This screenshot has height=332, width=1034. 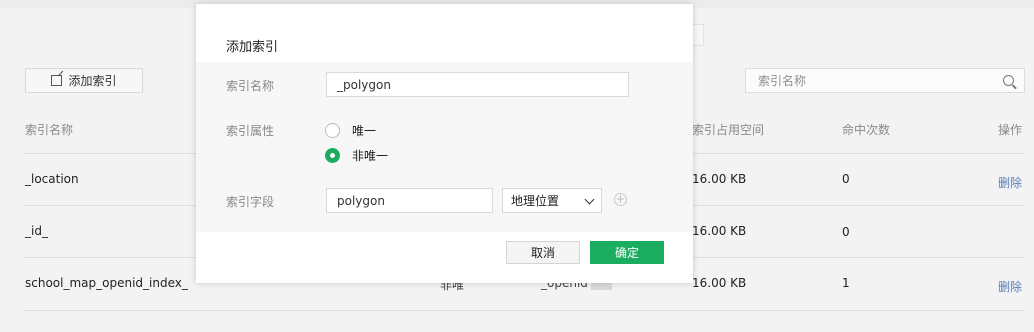 What do you see at coordinates (728, 130) in the screenshot?
I see `column-header-space: 索引占用空间` at bounding box center [728, 130].